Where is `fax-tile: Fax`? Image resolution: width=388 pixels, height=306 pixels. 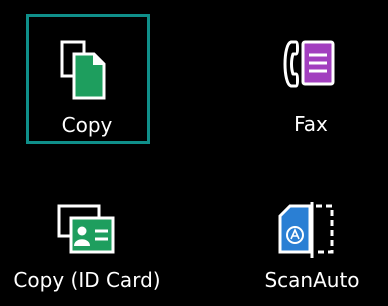 fax-tile: Fax is located at coordinates (312, 79).